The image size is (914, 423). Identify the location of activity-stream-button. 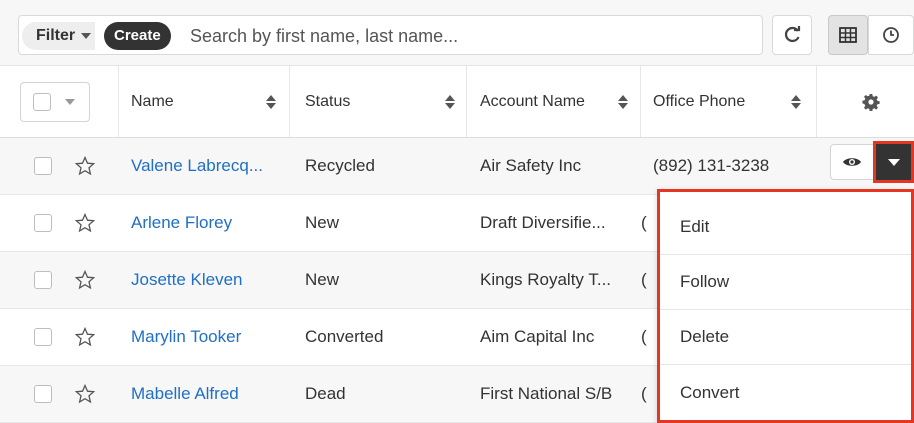
(891, 35).